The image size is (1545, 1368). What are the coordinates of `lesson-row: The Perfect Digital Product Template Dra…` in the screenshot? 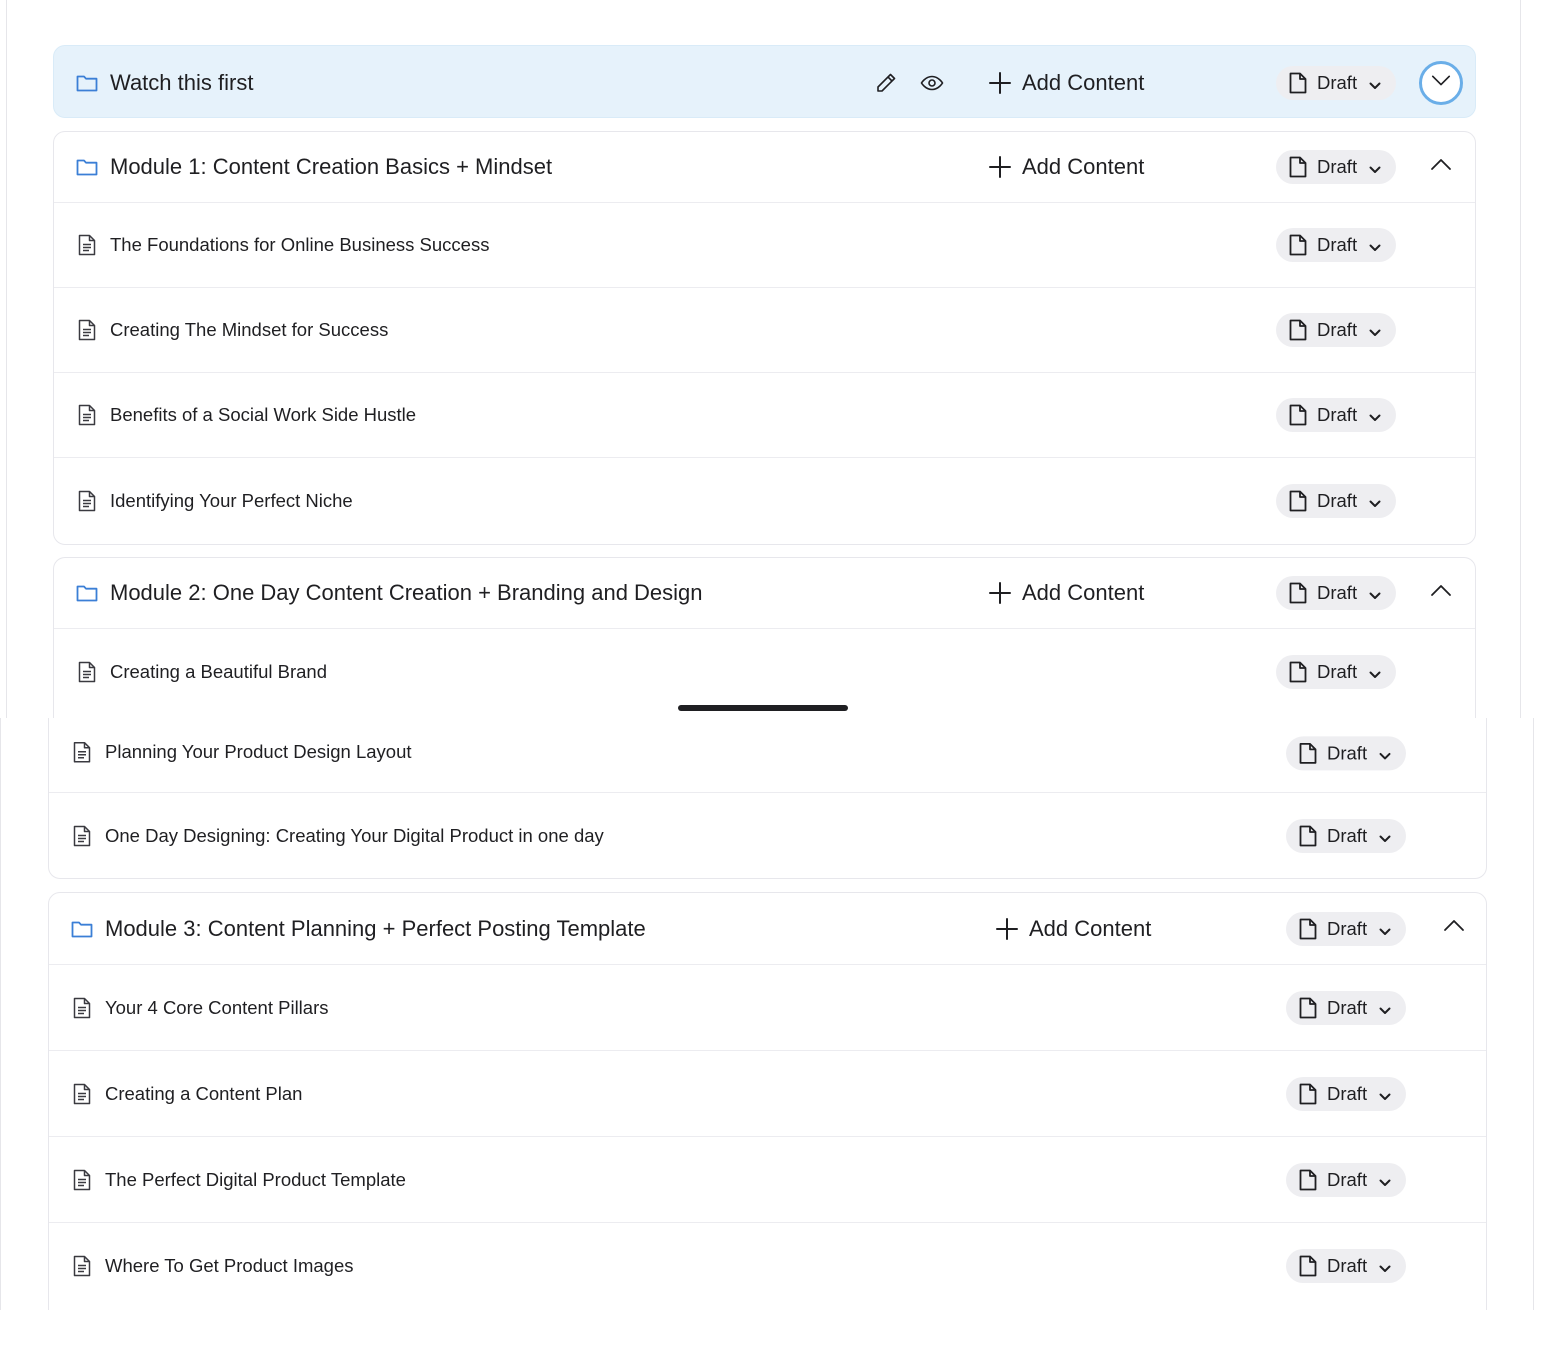 It's located at (767, 1180).